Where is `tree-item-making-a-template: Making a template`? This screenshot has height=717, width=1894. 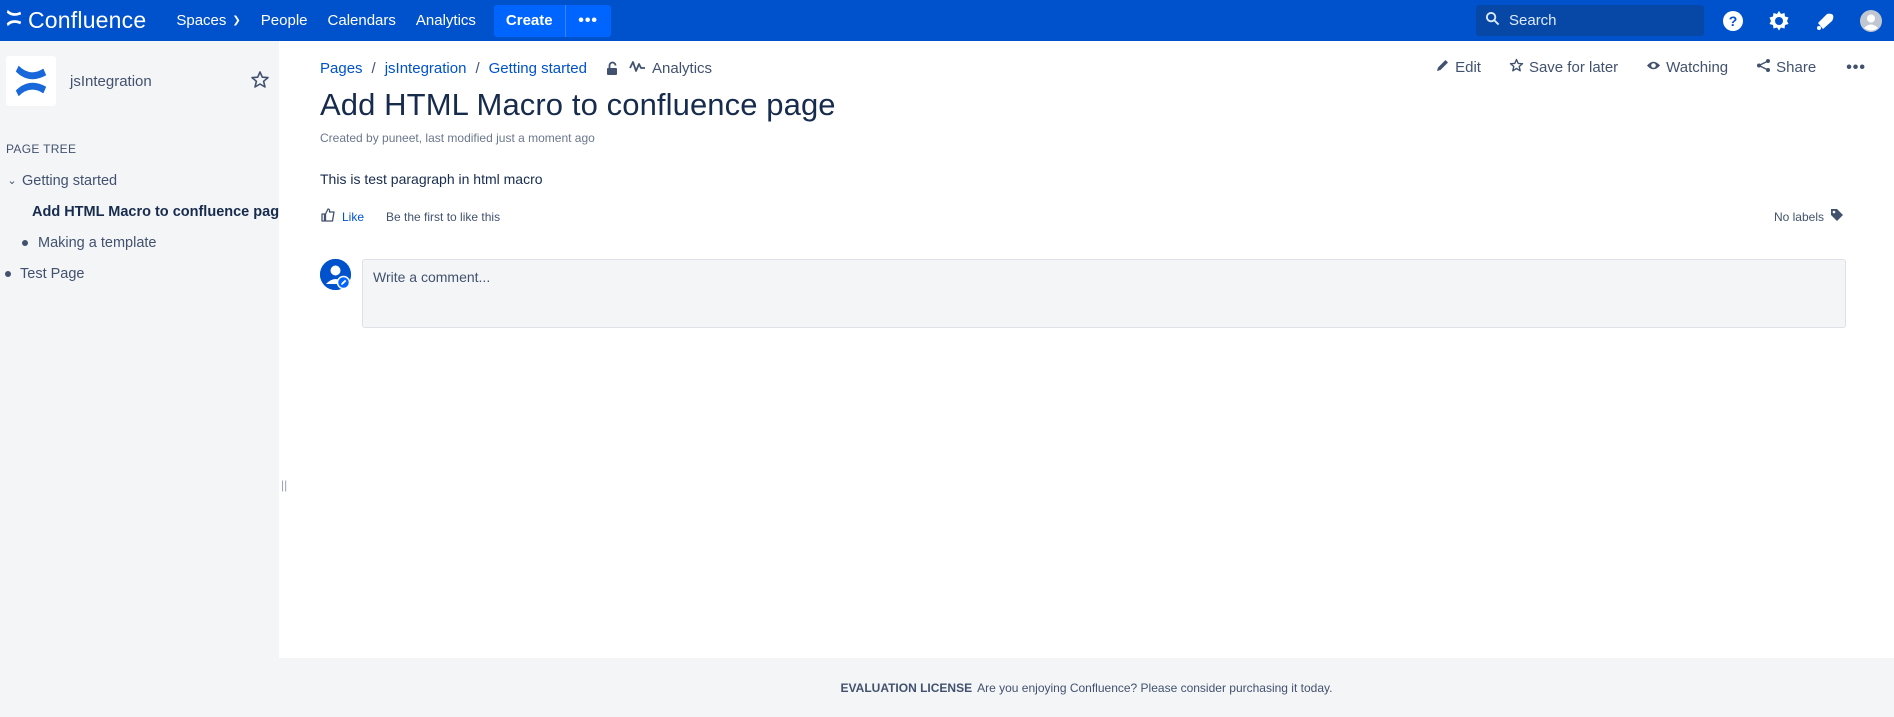 tree-item-making-a-template: Making a template is located at coordinates (139, 242).